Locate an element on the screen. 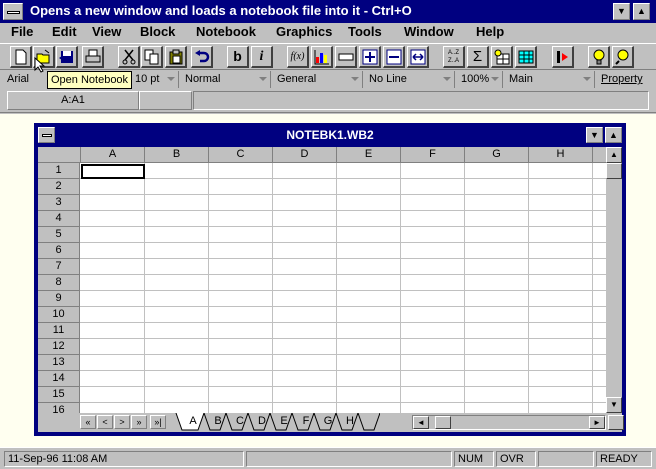 This screenshot has width=656, height=469. insert-block-button is located at coordinates (346, 57).